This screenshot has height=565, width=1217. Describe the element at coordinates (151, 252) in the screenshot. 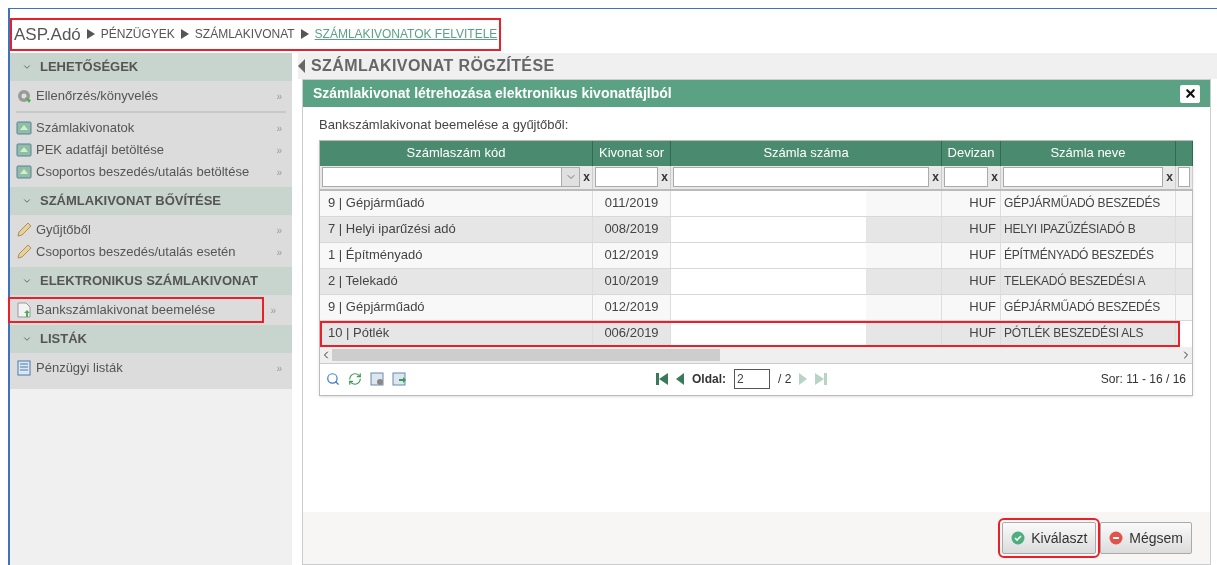

I see `sidebar-item: Csoportos beszedés/utalás esetén »` at that location.